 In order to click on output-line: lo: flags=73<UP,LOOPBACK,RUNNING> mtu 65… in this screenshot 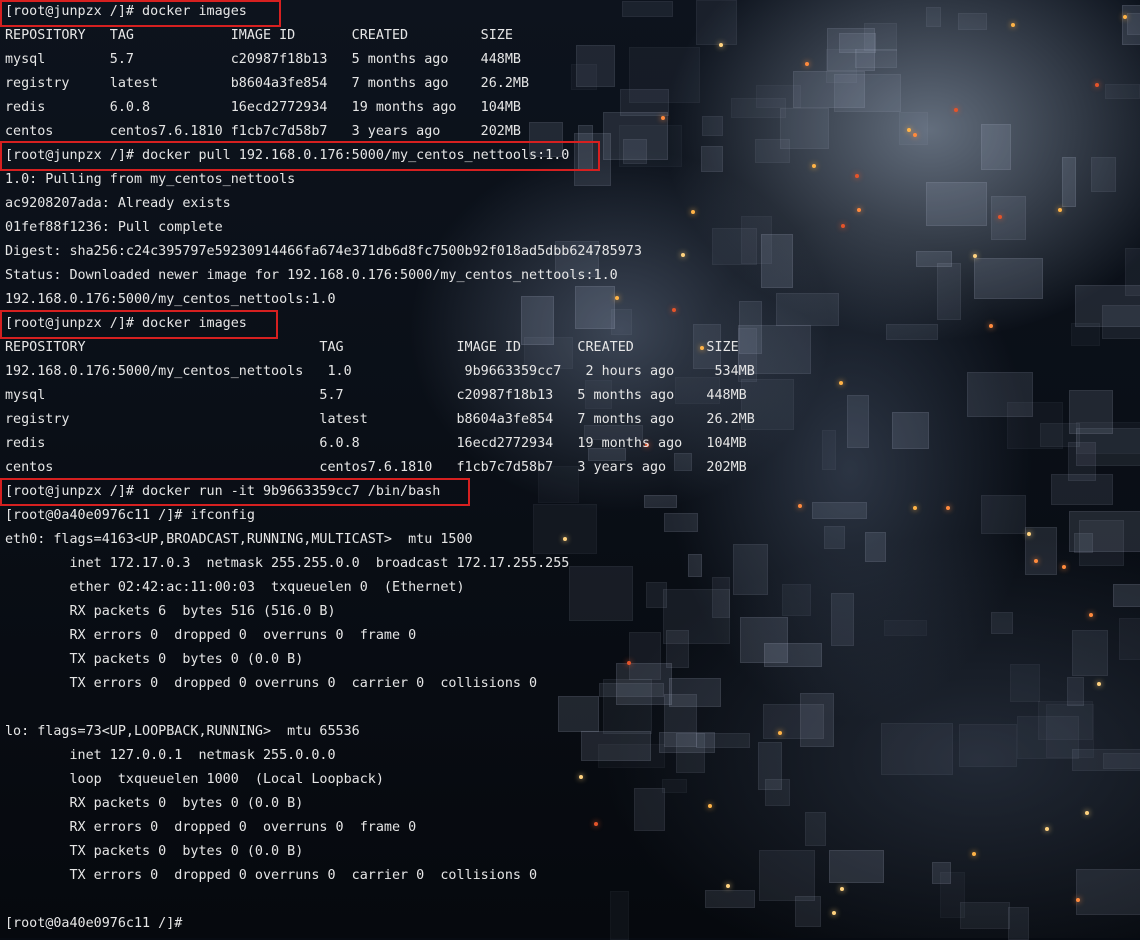, I will do `click(182, 731)`.